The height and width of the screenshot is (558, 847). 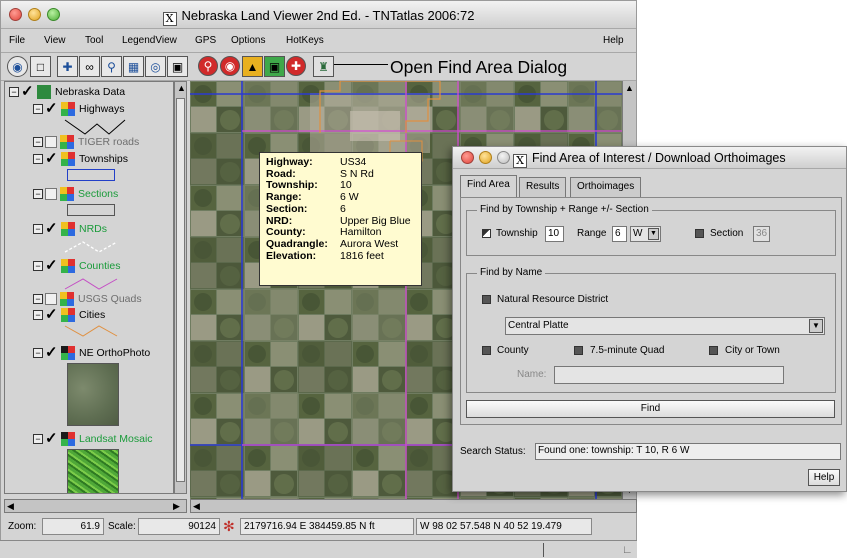 What do you see at coordinates (645, 234) in the screenshot?
I see `range-direction-select: W ▼` at bounding box center [645, 234].